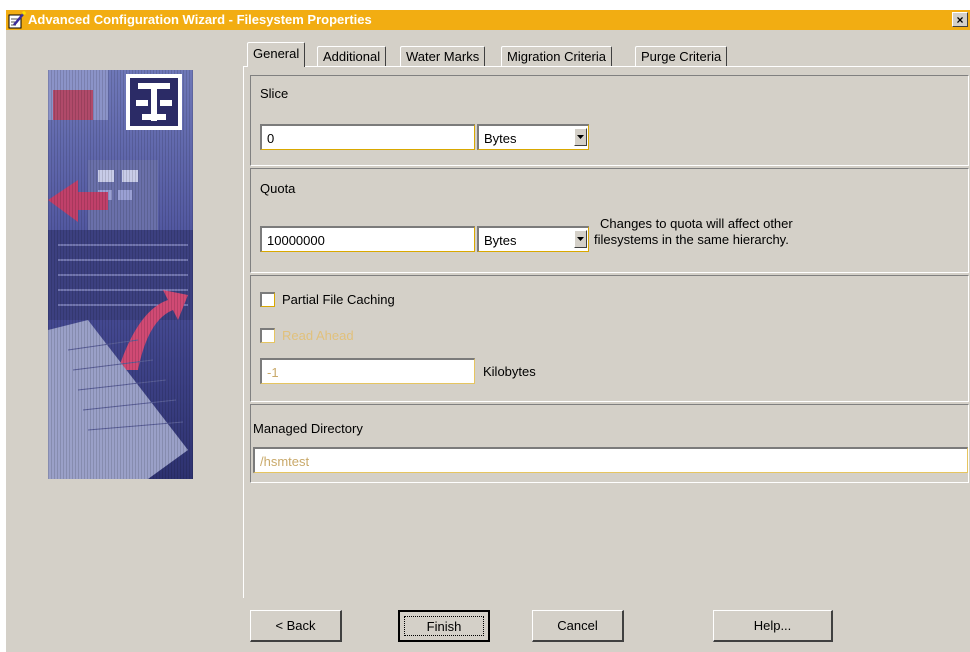  What do you see at coordinates (367, 137) in the screenshot?
I see `slice-input: 0` at bounding box center [367, 137].